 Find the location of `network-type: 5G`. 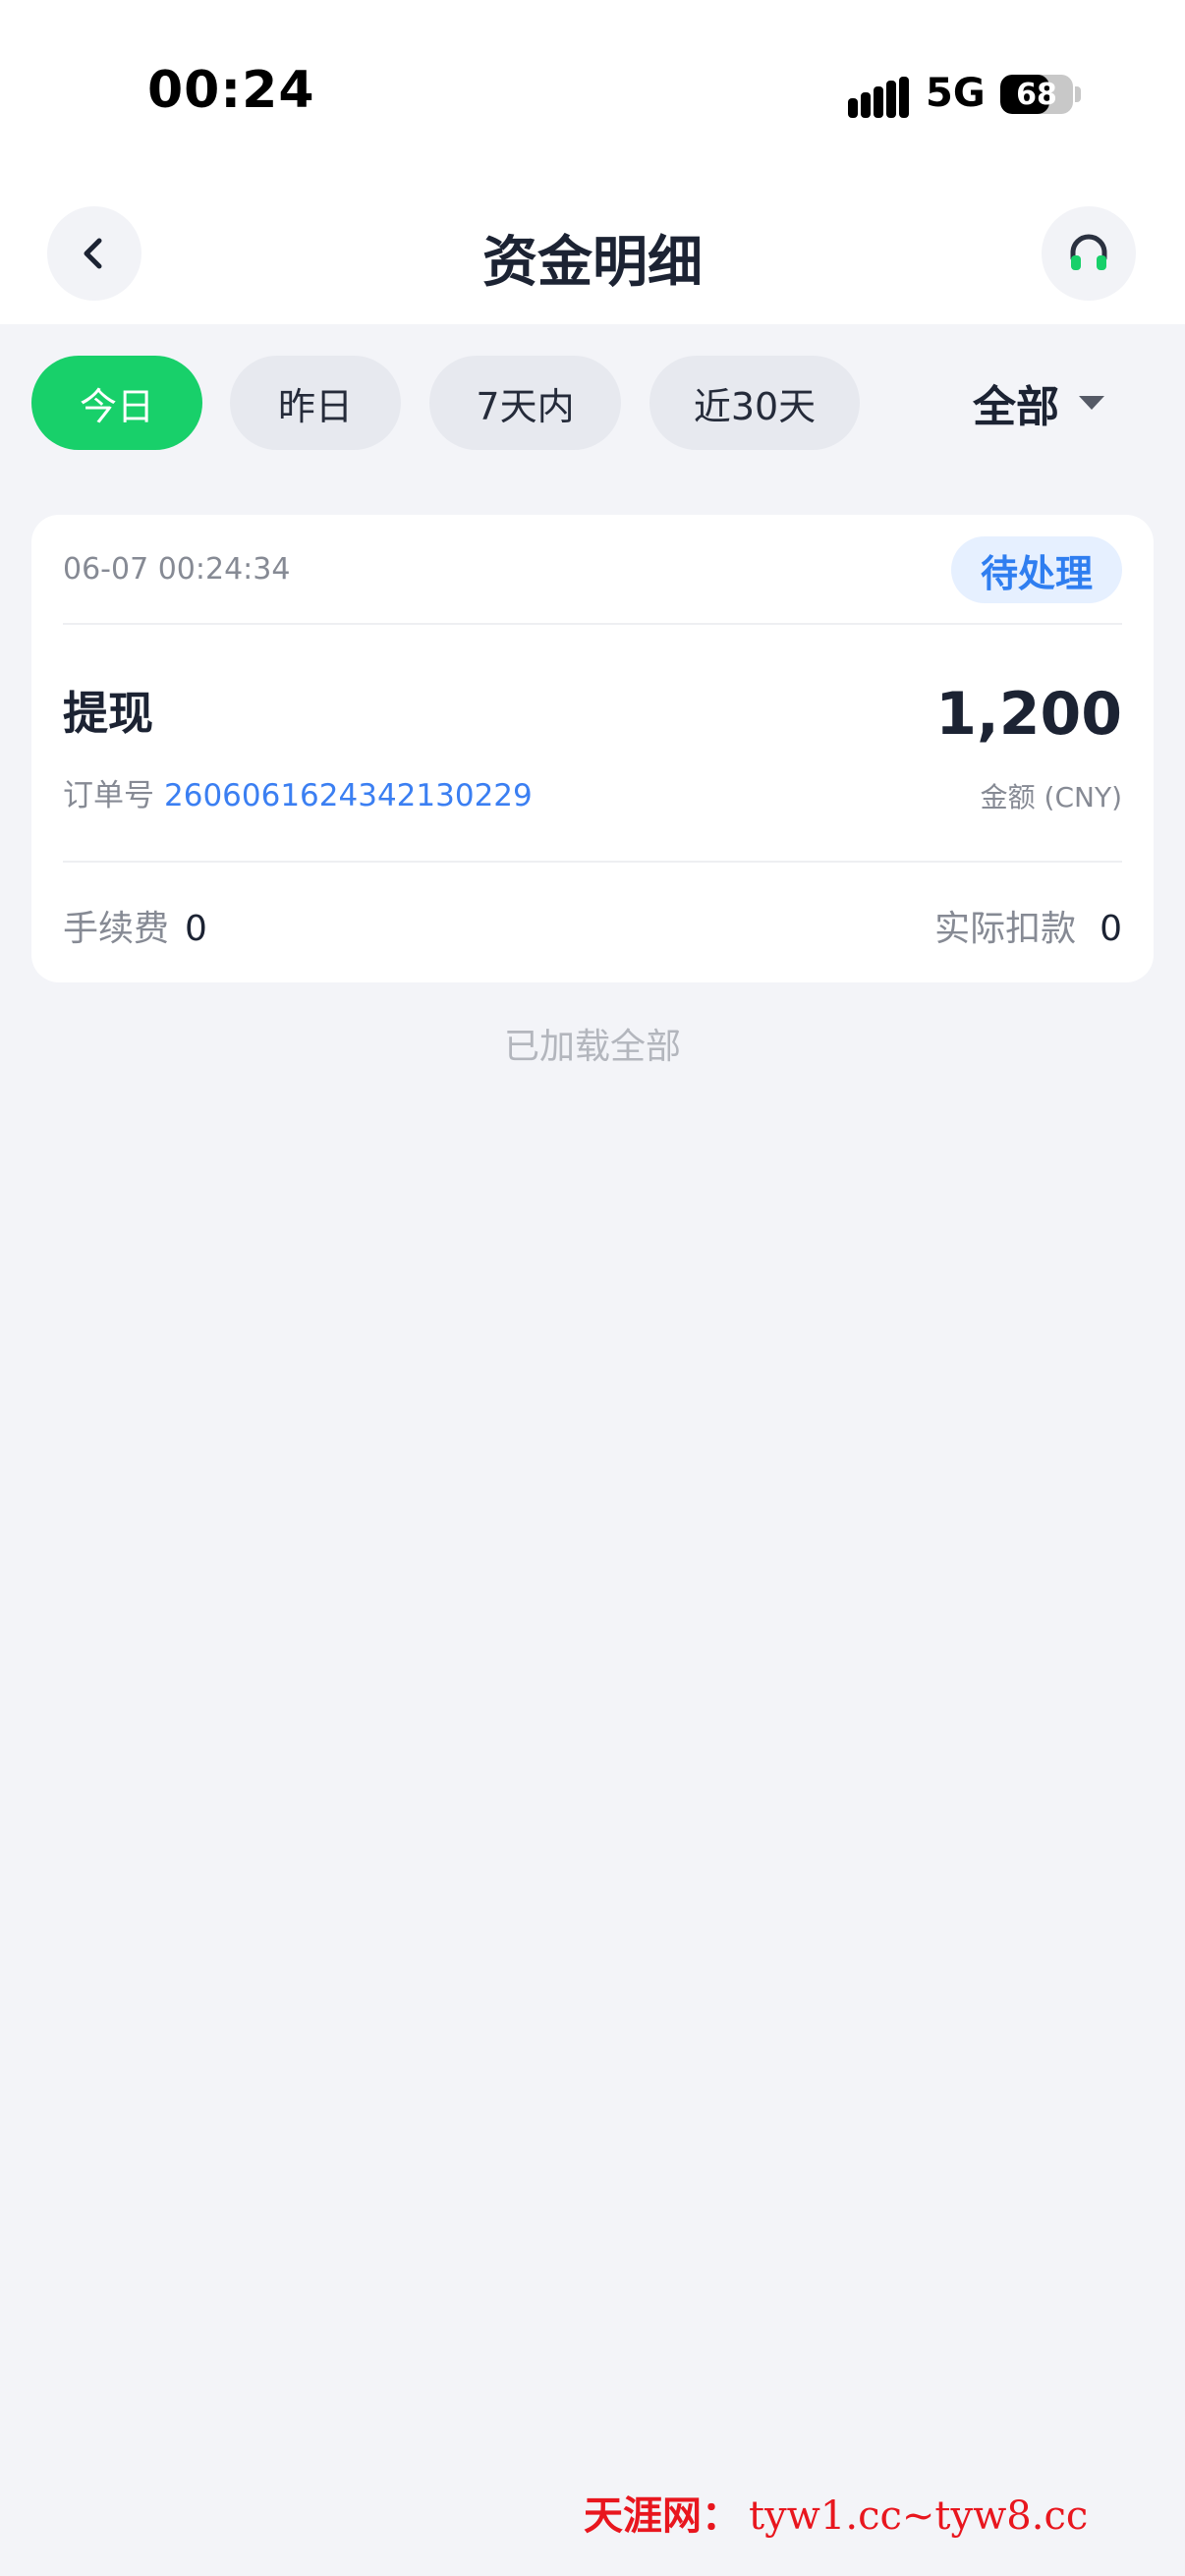

network-type: 5G is located at coordinates (956, 93).